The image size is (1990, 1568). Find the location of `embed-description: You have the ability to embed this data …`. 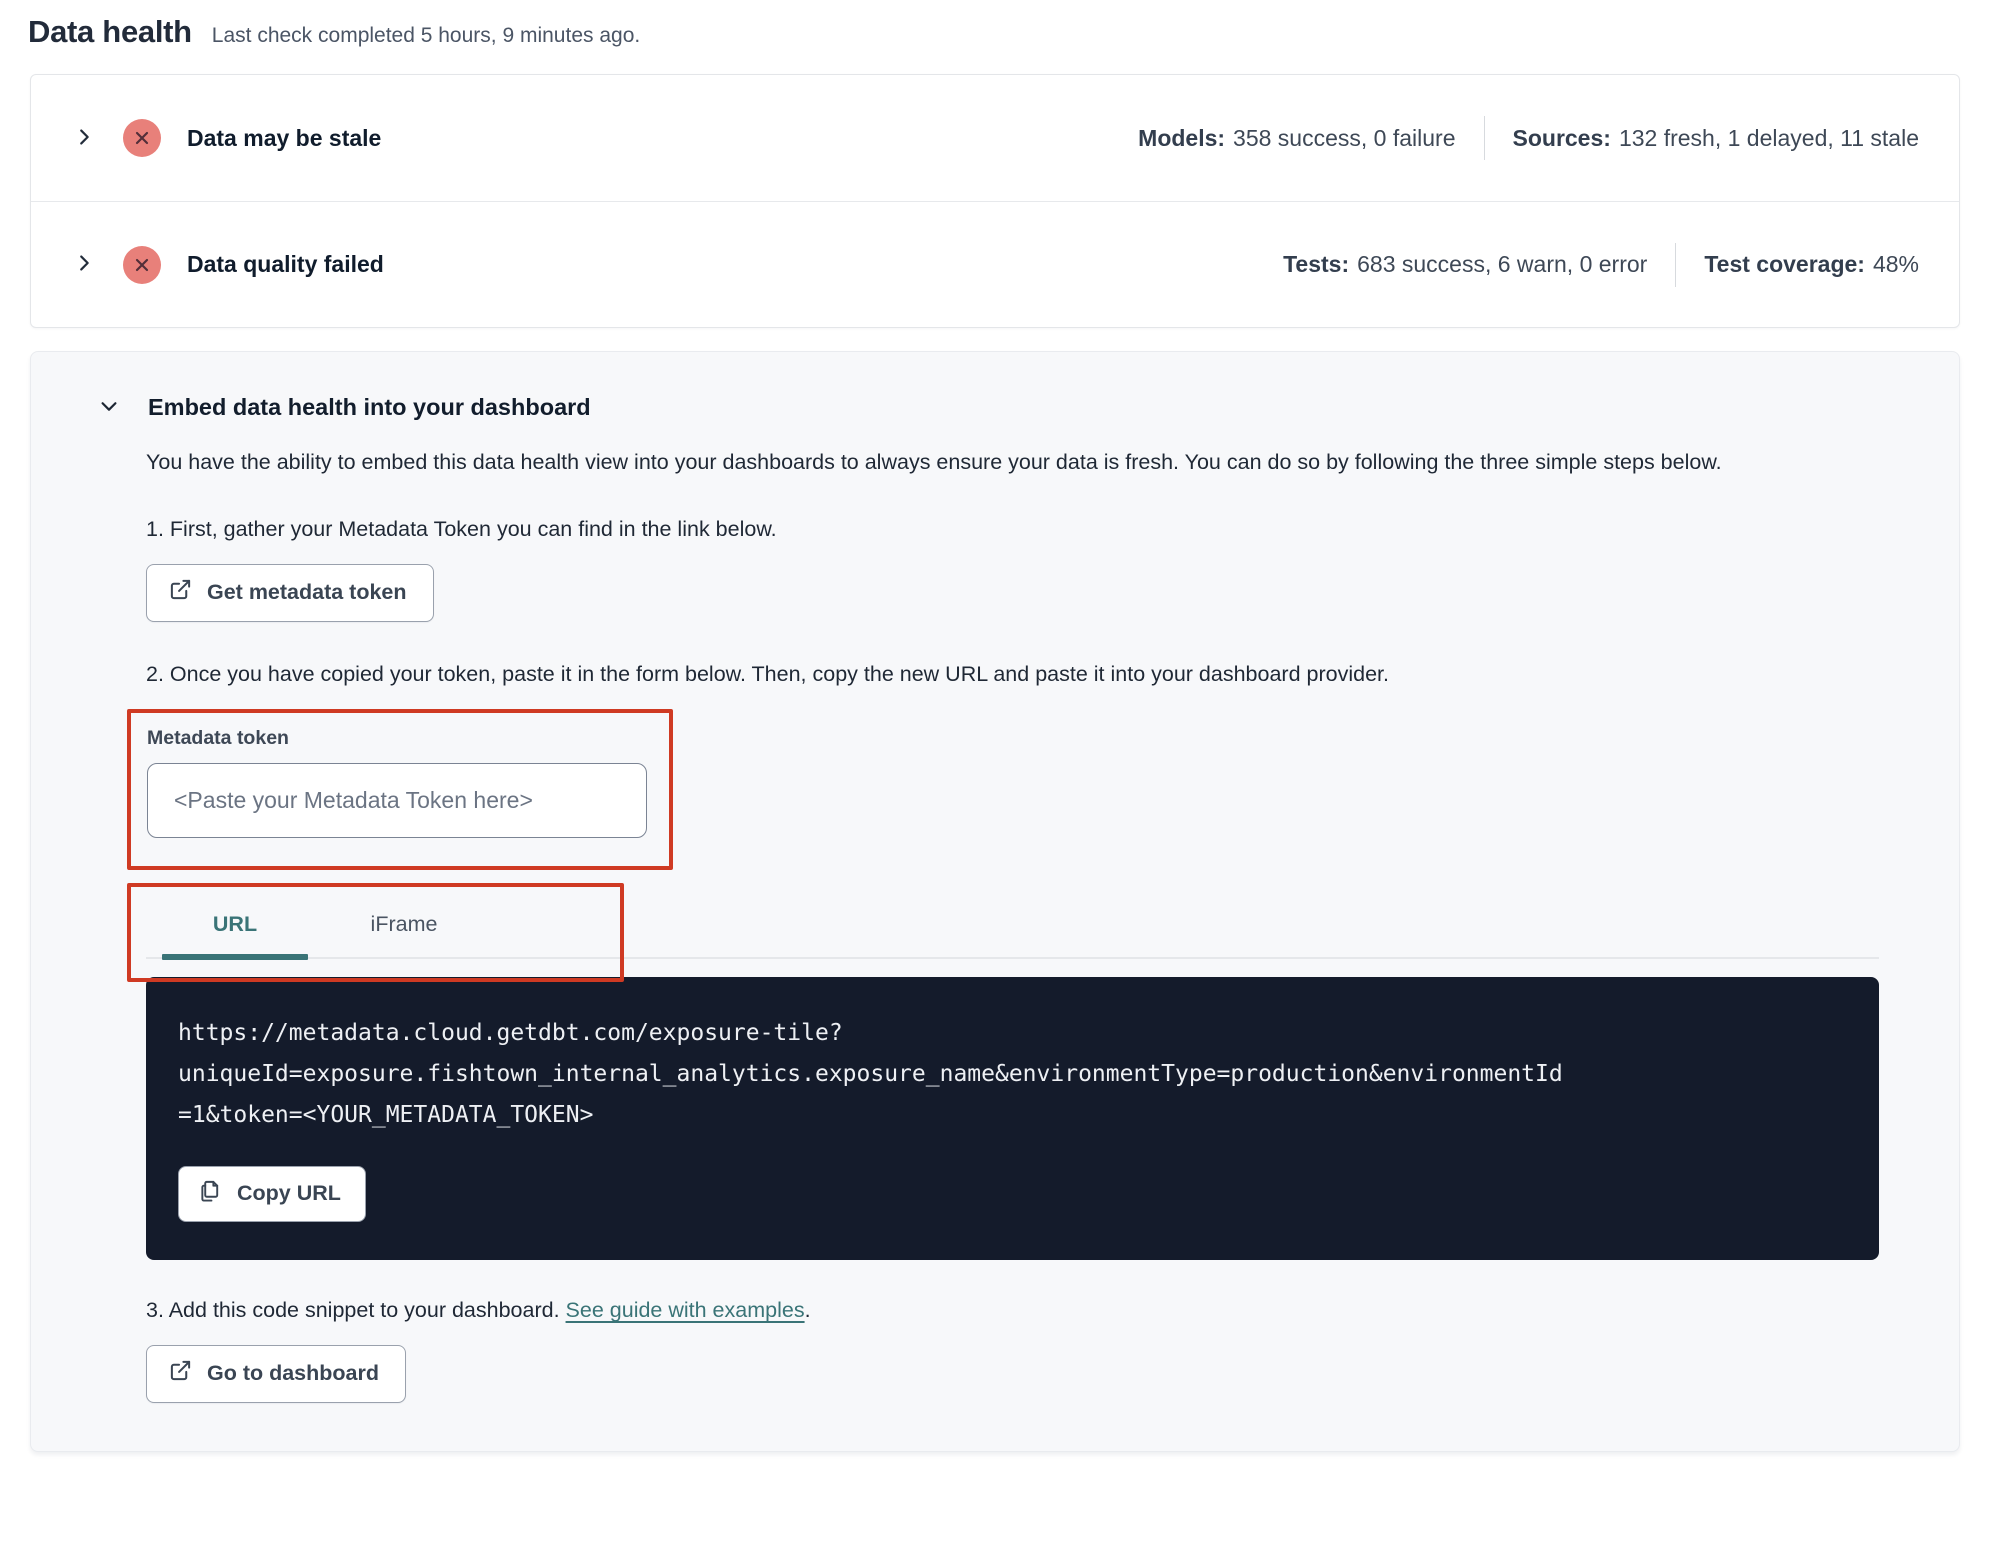

embed-description: You have the ability to embed this data … is located at coordinates (934, 462).